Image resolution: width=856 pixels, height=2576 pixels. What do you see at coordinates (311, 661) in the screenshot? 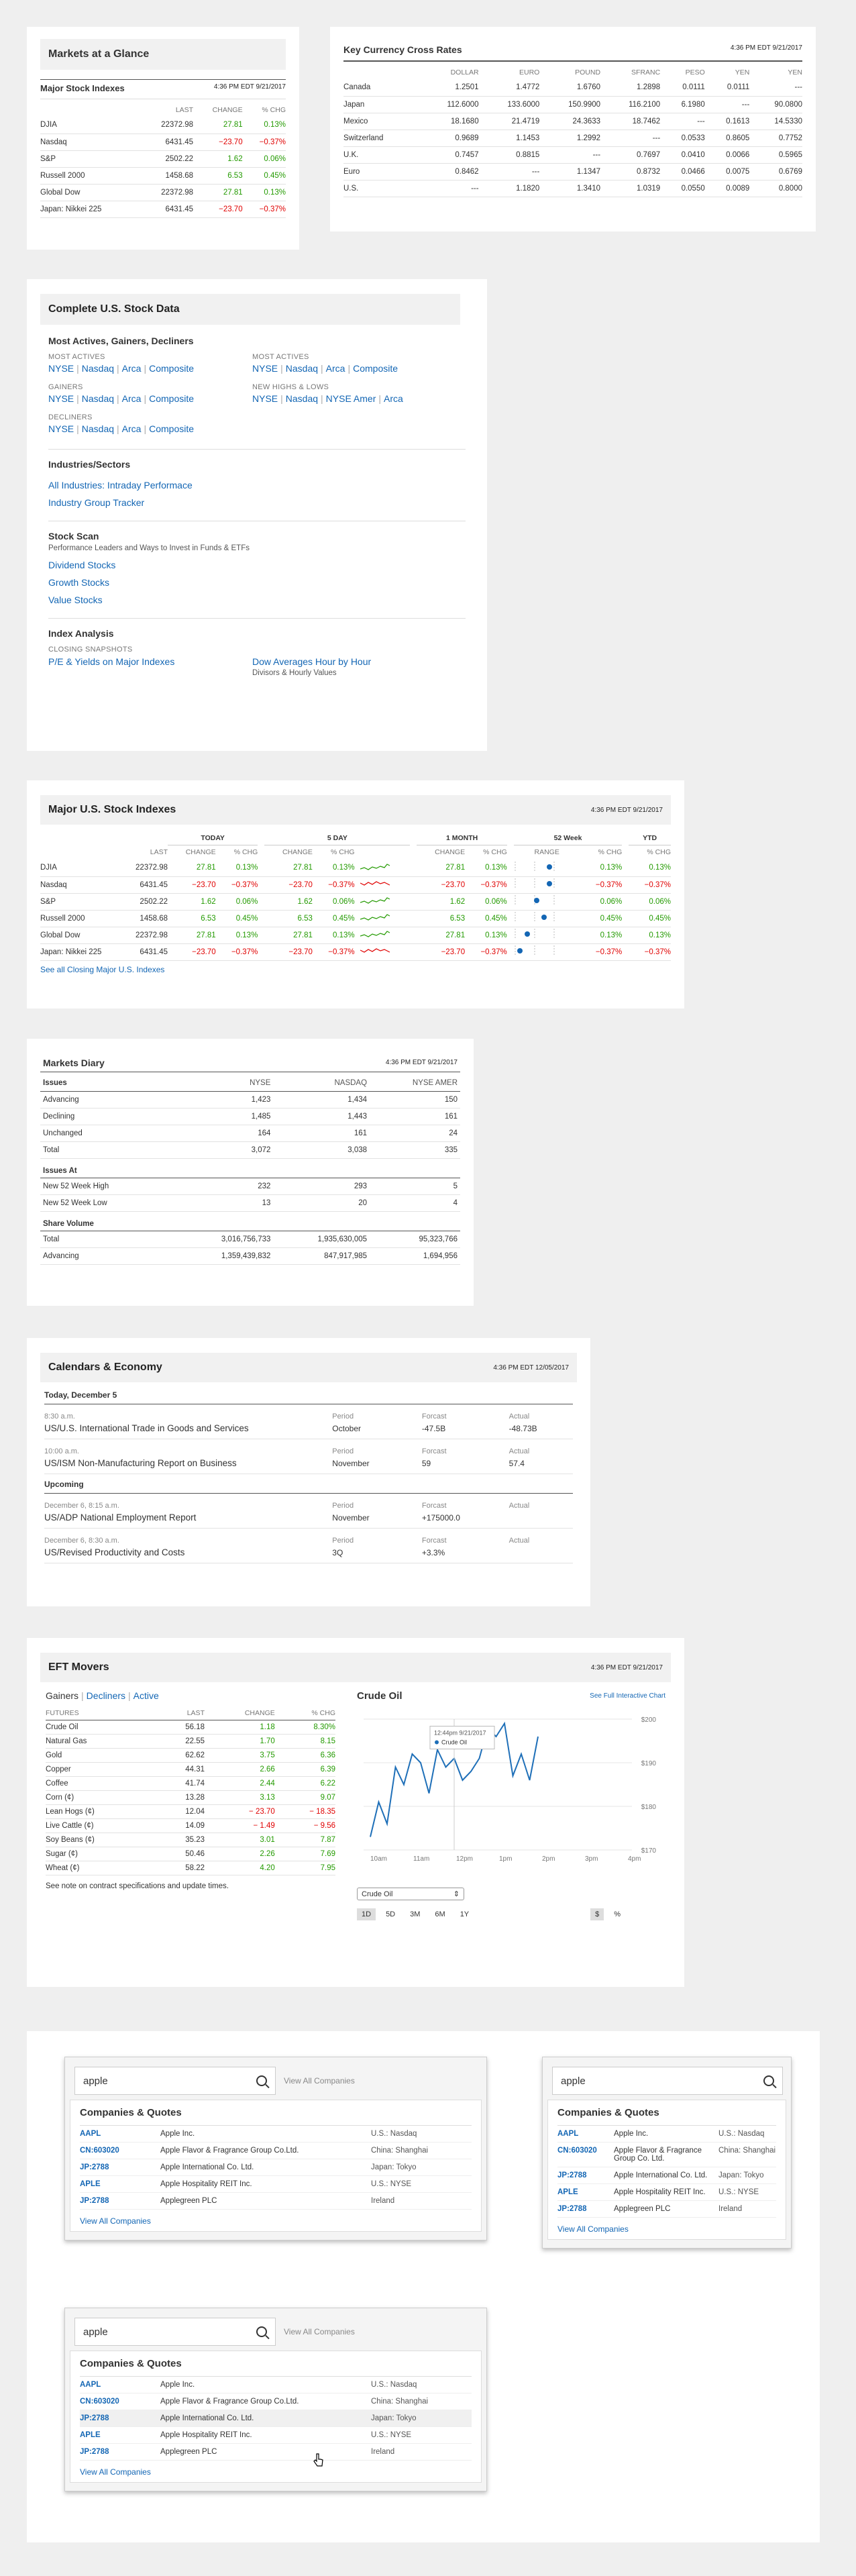
I see `dow-averages-link: Dow Averages Hour by Hour` at bounding box center [311, 661].